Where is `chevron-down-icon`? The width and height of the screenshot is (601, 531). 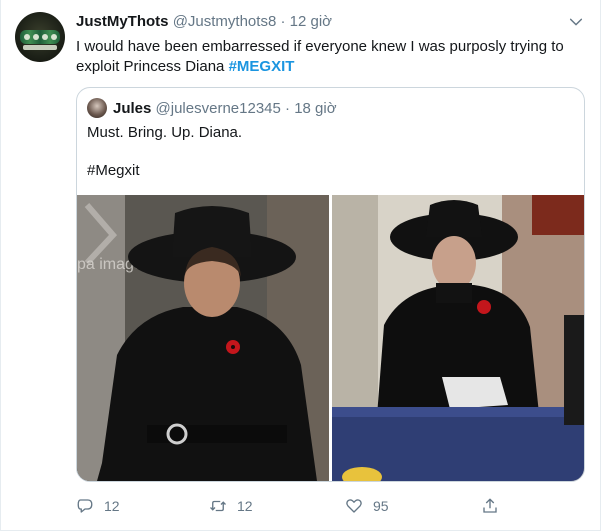 chevron-down-icon is located at coordinates (576, 22).